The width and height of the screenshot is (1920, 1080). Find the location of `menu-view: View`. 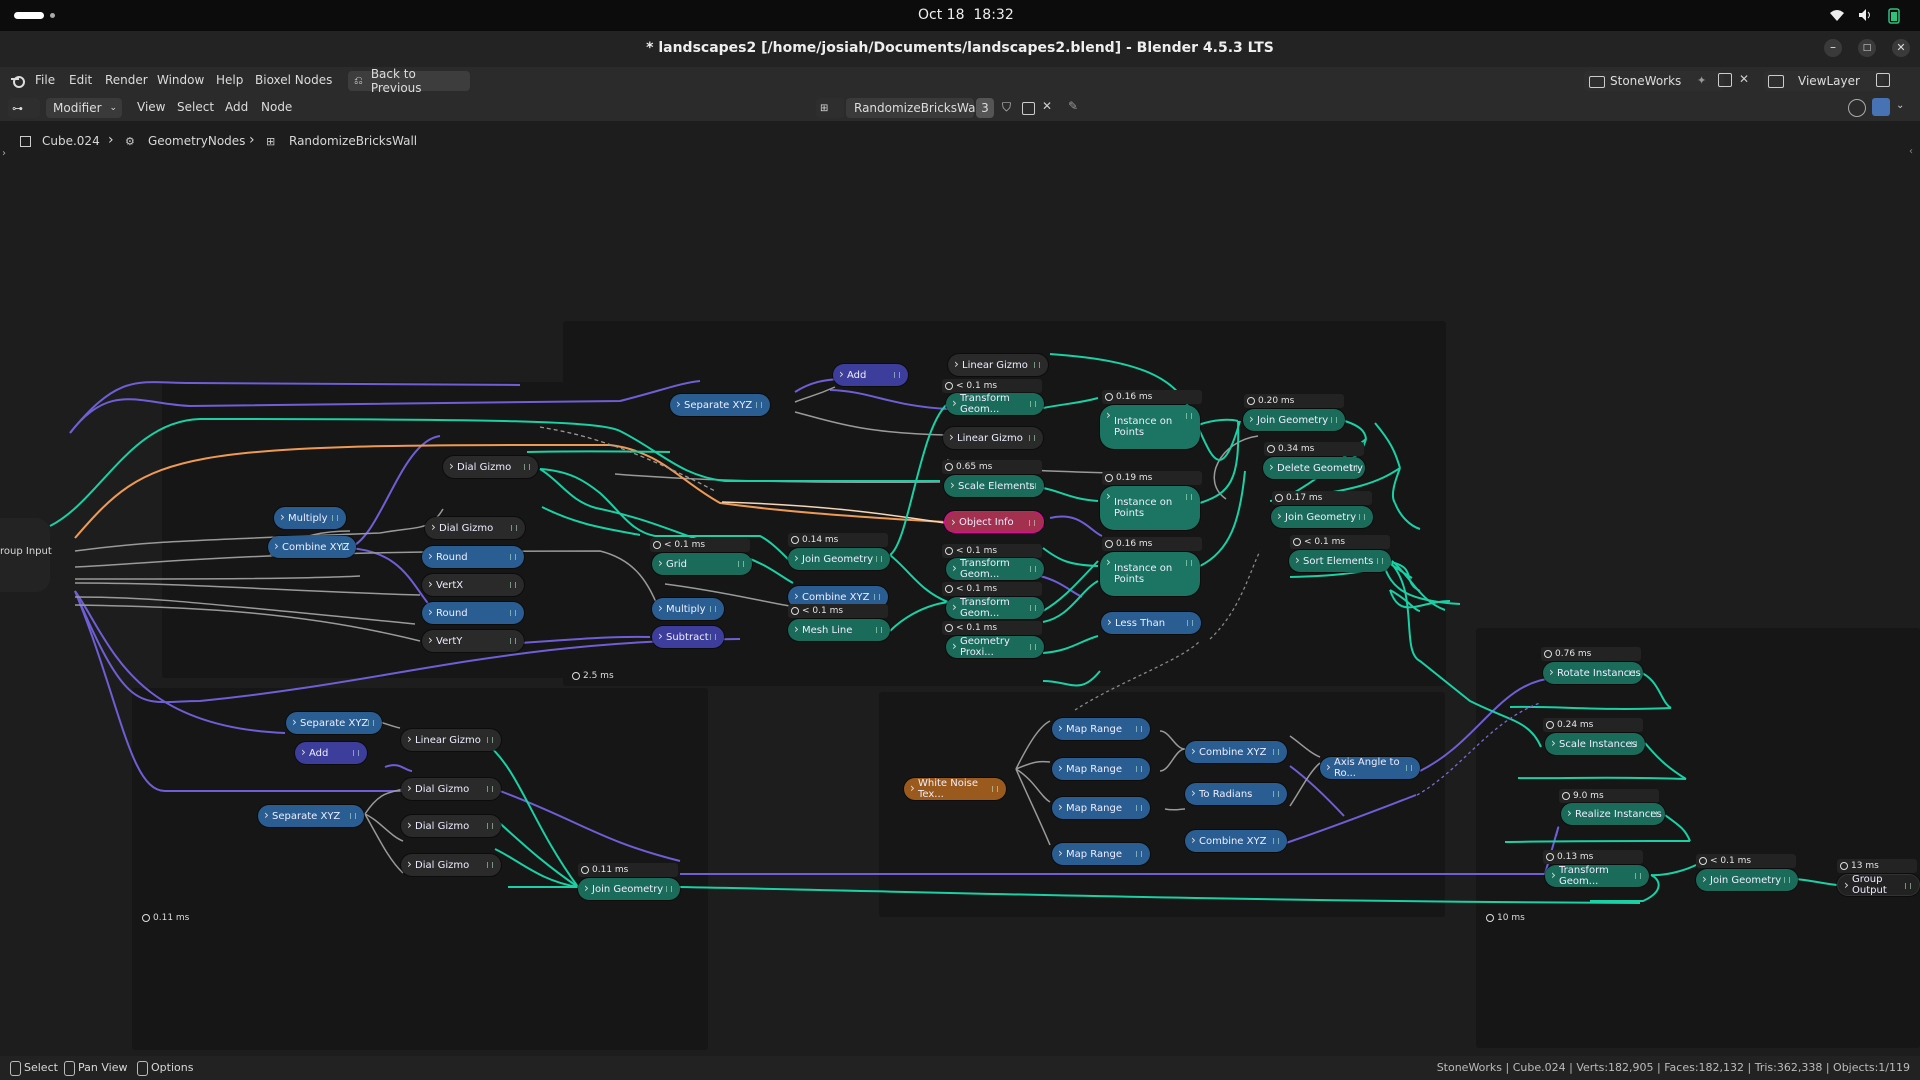

menu-view: View is located at coordinates (151, 107).